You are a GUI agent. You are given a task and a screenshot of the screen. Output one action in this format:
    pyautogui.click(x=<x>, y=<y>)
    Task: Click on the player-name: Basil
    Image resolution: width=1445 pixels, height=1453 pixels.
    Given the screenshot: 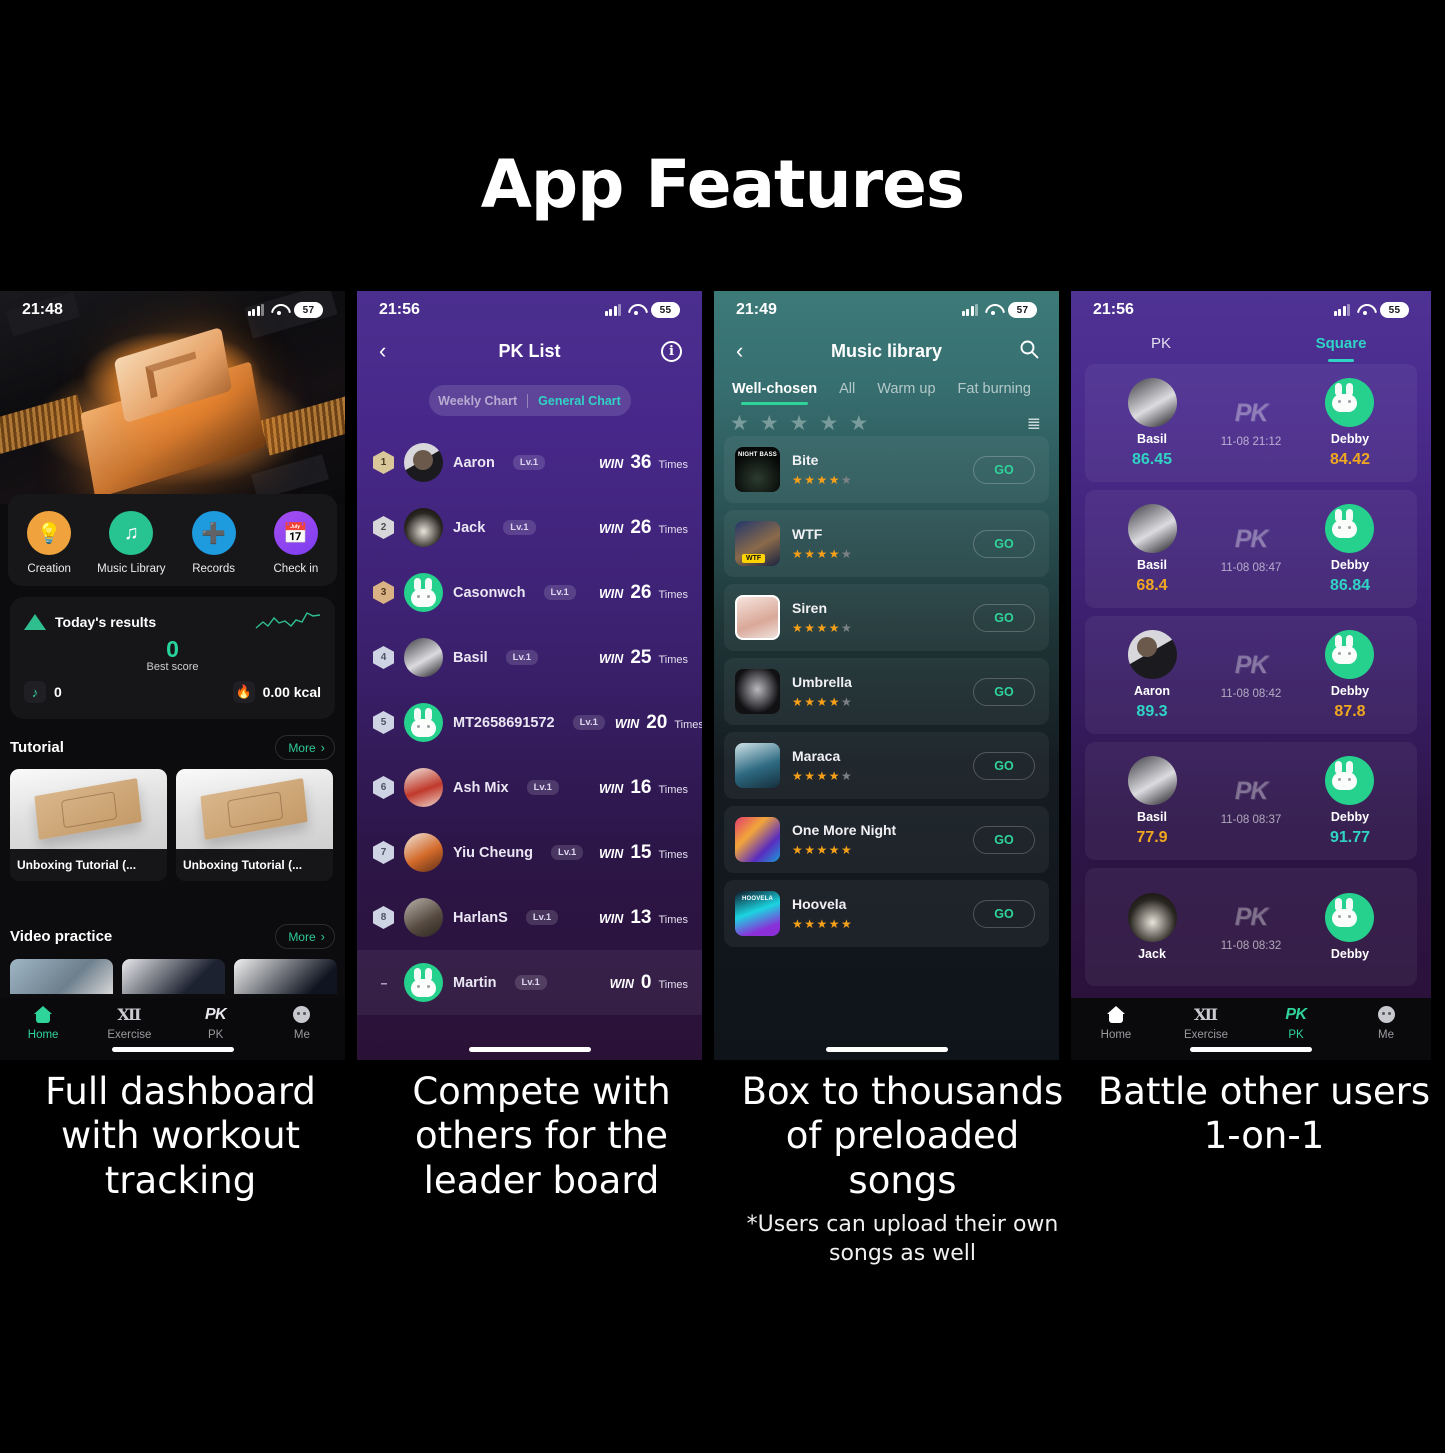 What is the action you would take?
    pyautogui.click(x=1152, y=816)
    